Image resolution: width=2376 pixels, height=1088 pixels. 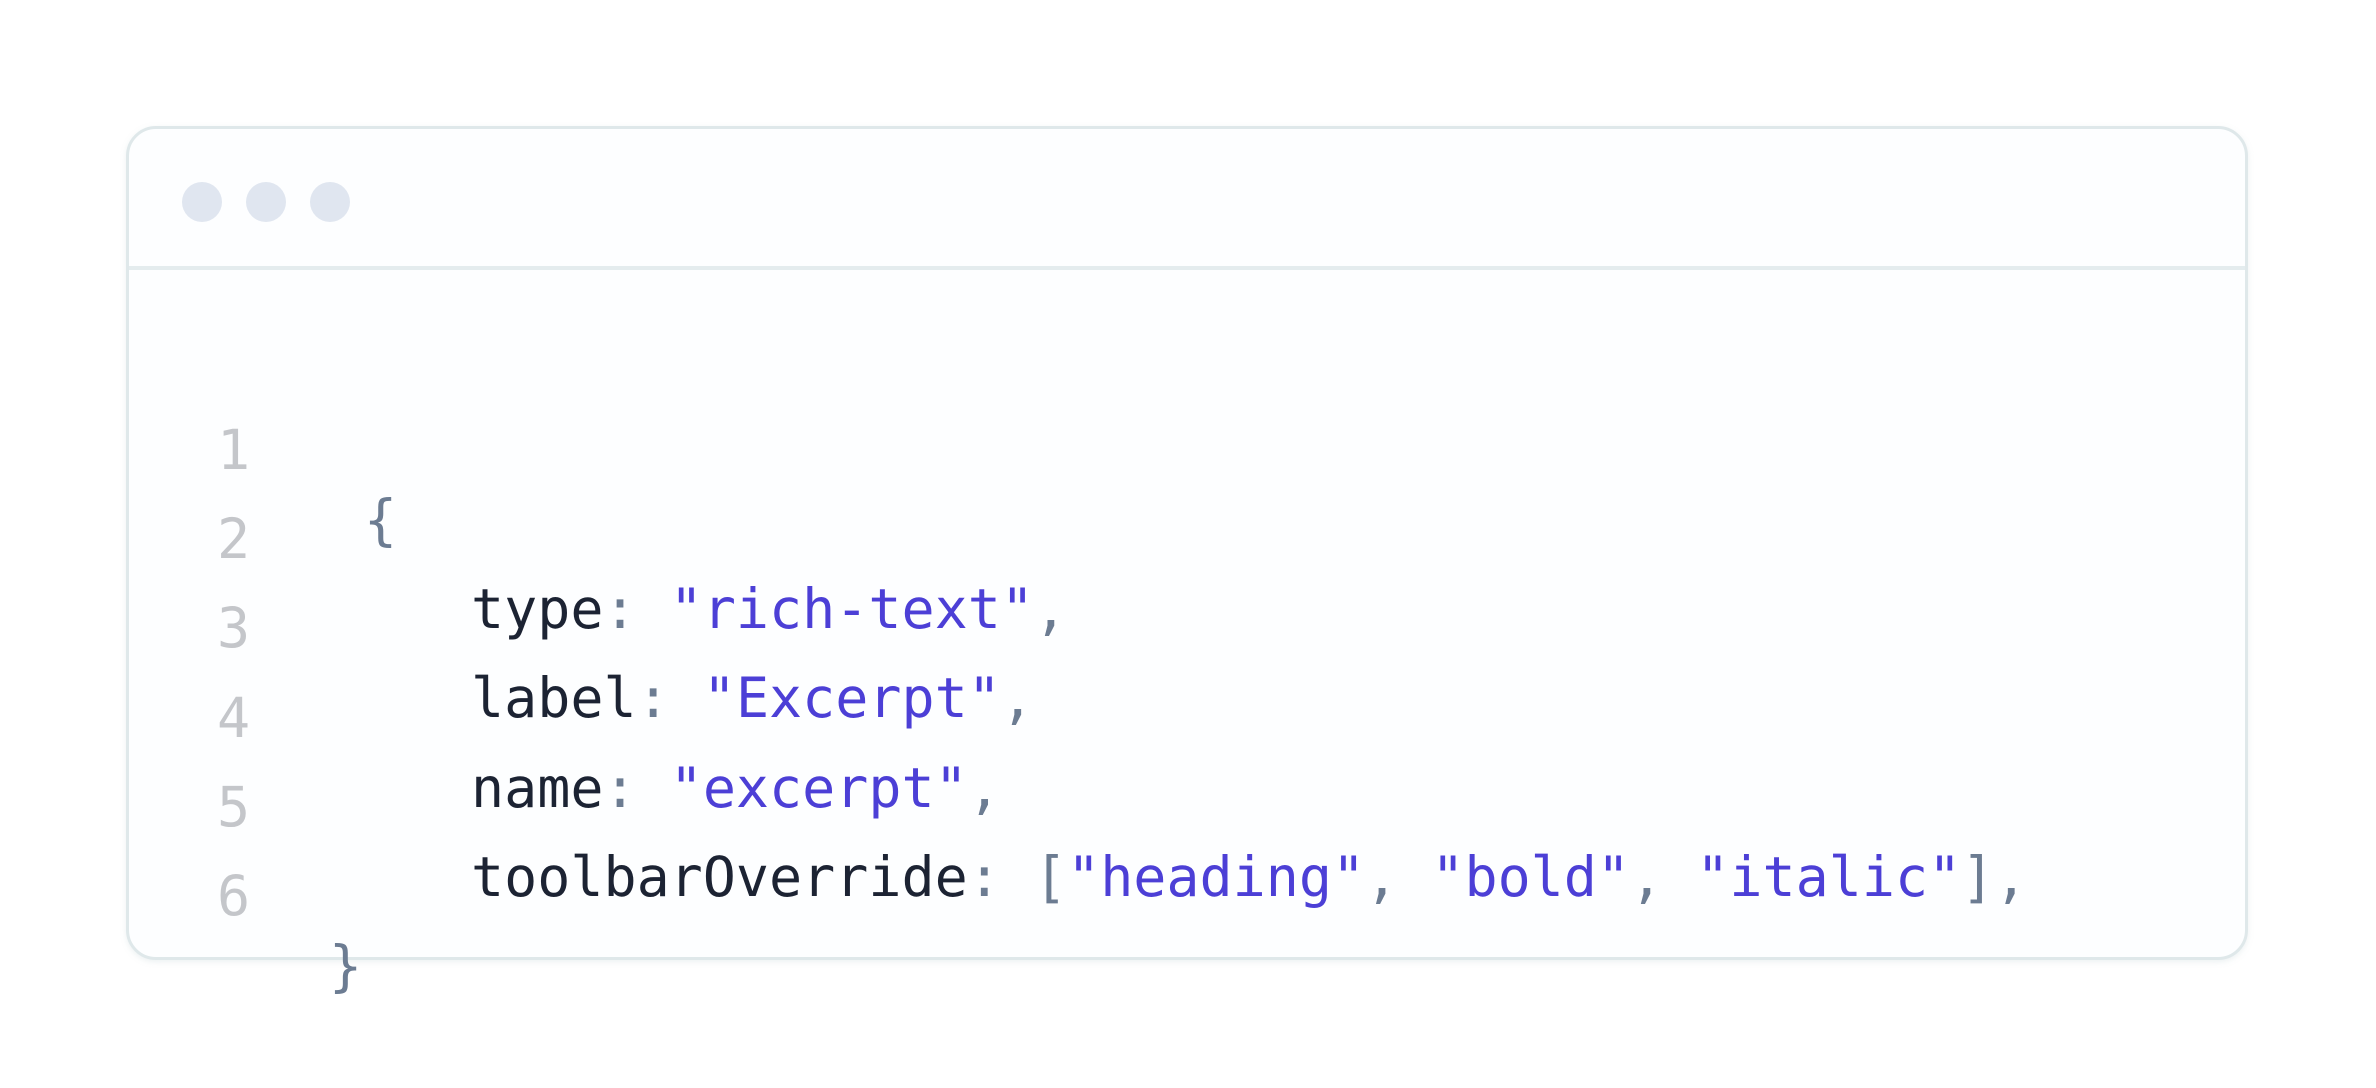 I want to click on code-line-2: 2 type: "rich-text",, so click(x=598, y=537).